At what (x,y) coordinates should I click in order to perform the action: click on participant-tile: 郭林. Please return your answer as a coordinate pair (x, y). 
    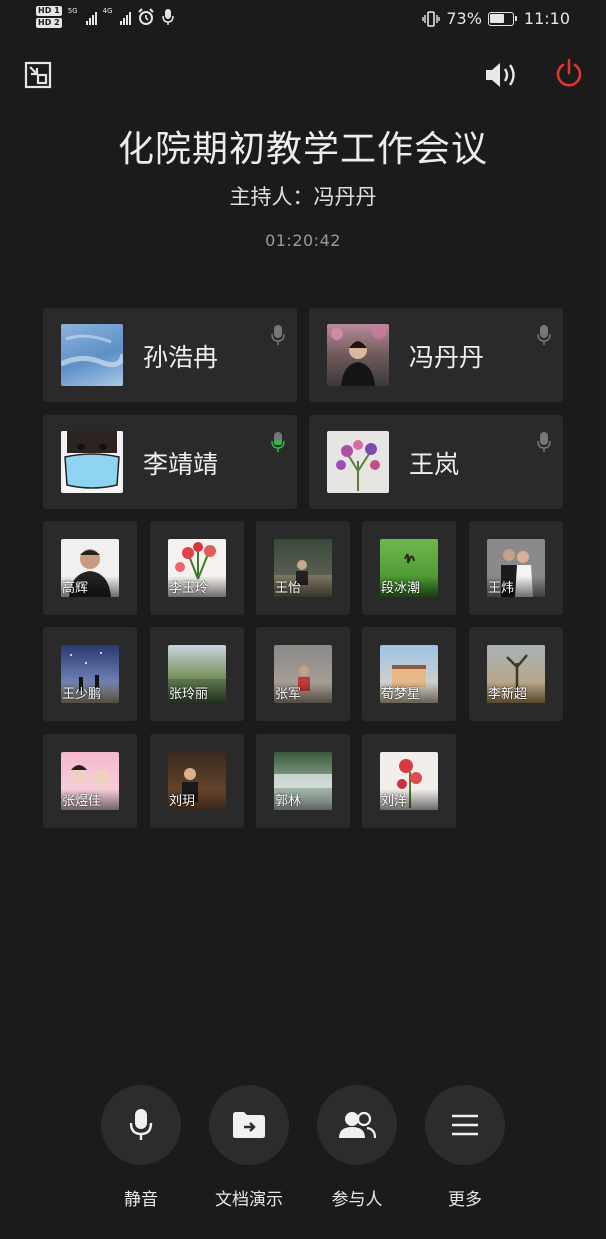
    Looking at the image, I should click on (303, 781).